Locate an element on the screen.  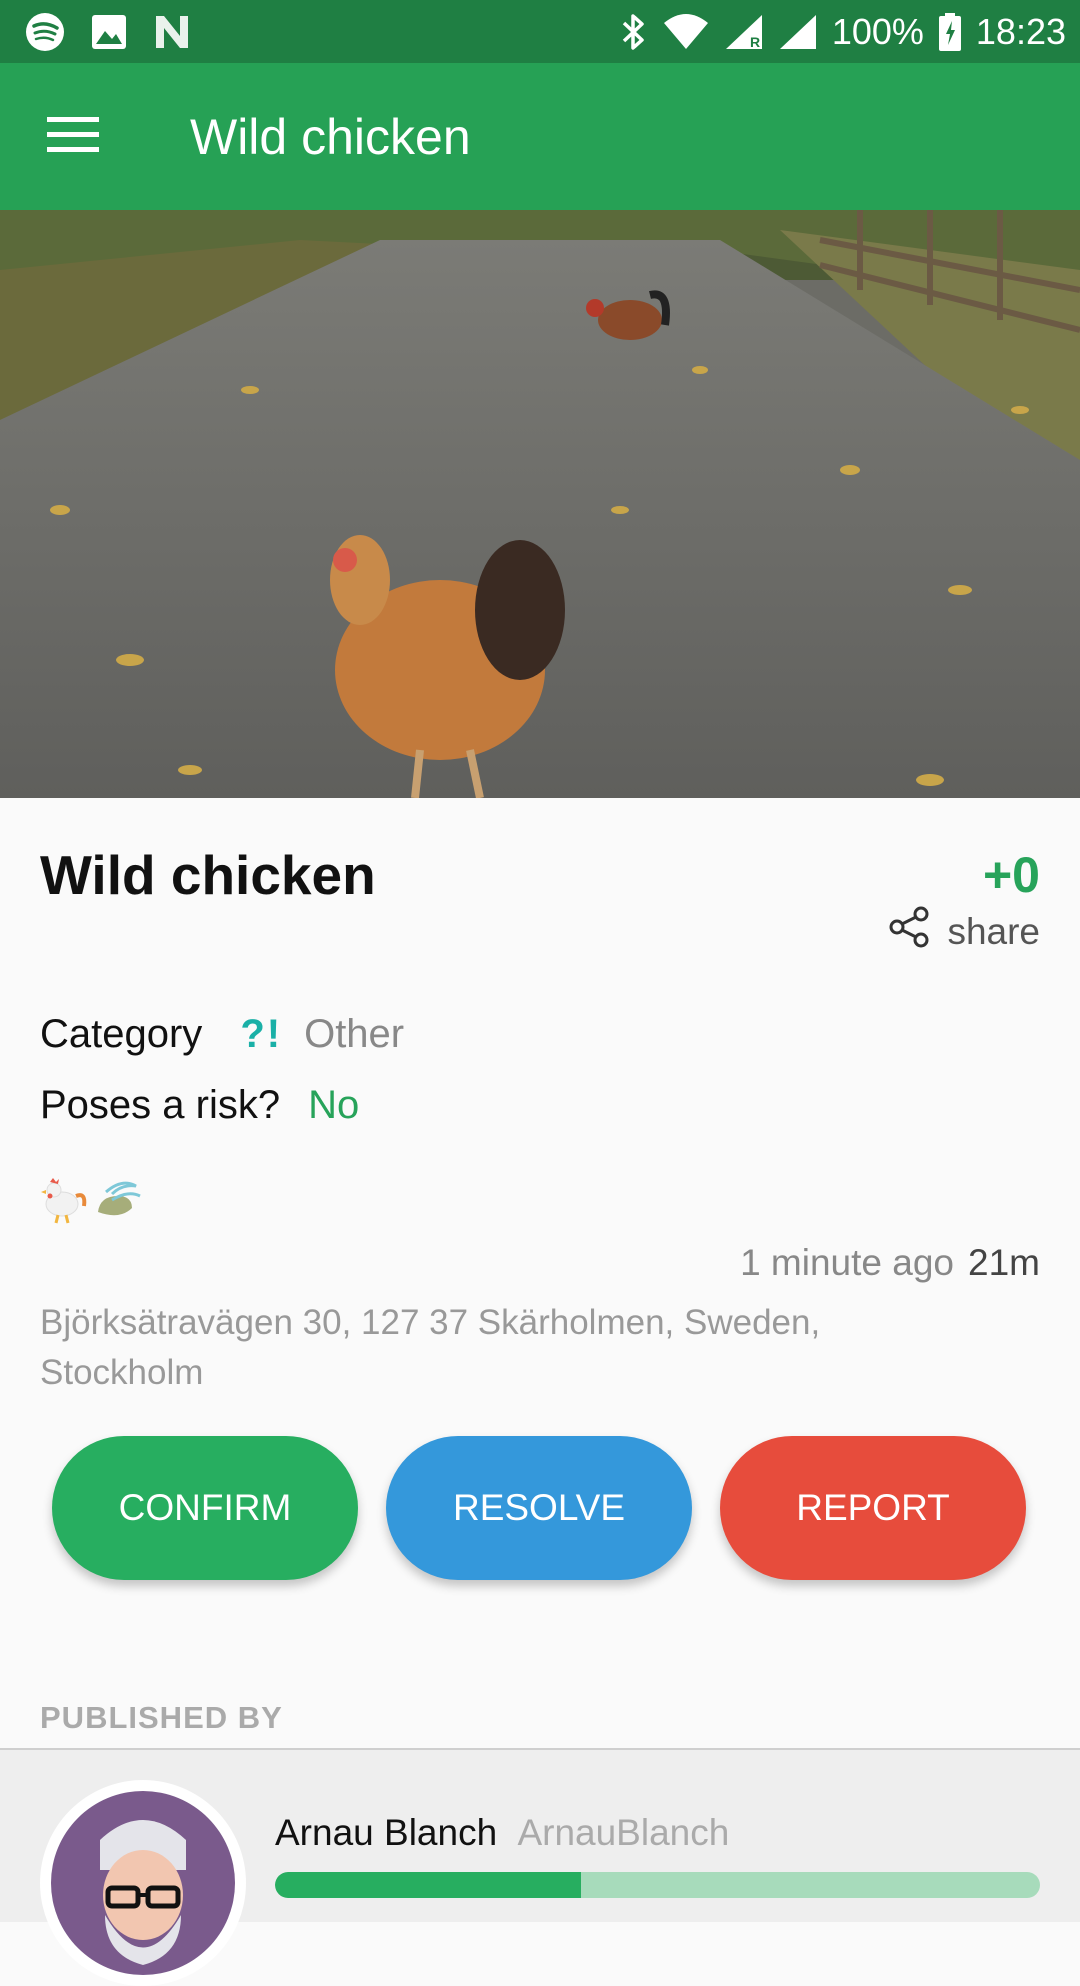
publisher-card: Arnau Blanch ArnauBlanch is located at coordinates (540, 1867).